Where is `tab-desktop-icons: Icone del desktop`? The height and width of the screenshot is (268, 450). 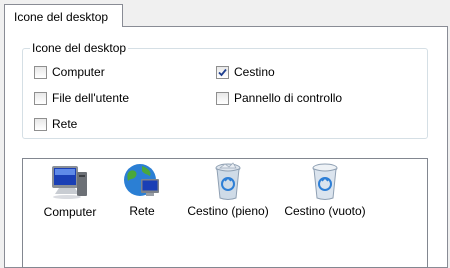 tab-desktop-icons: Icone del desktop is located at coordinates (63, 15).